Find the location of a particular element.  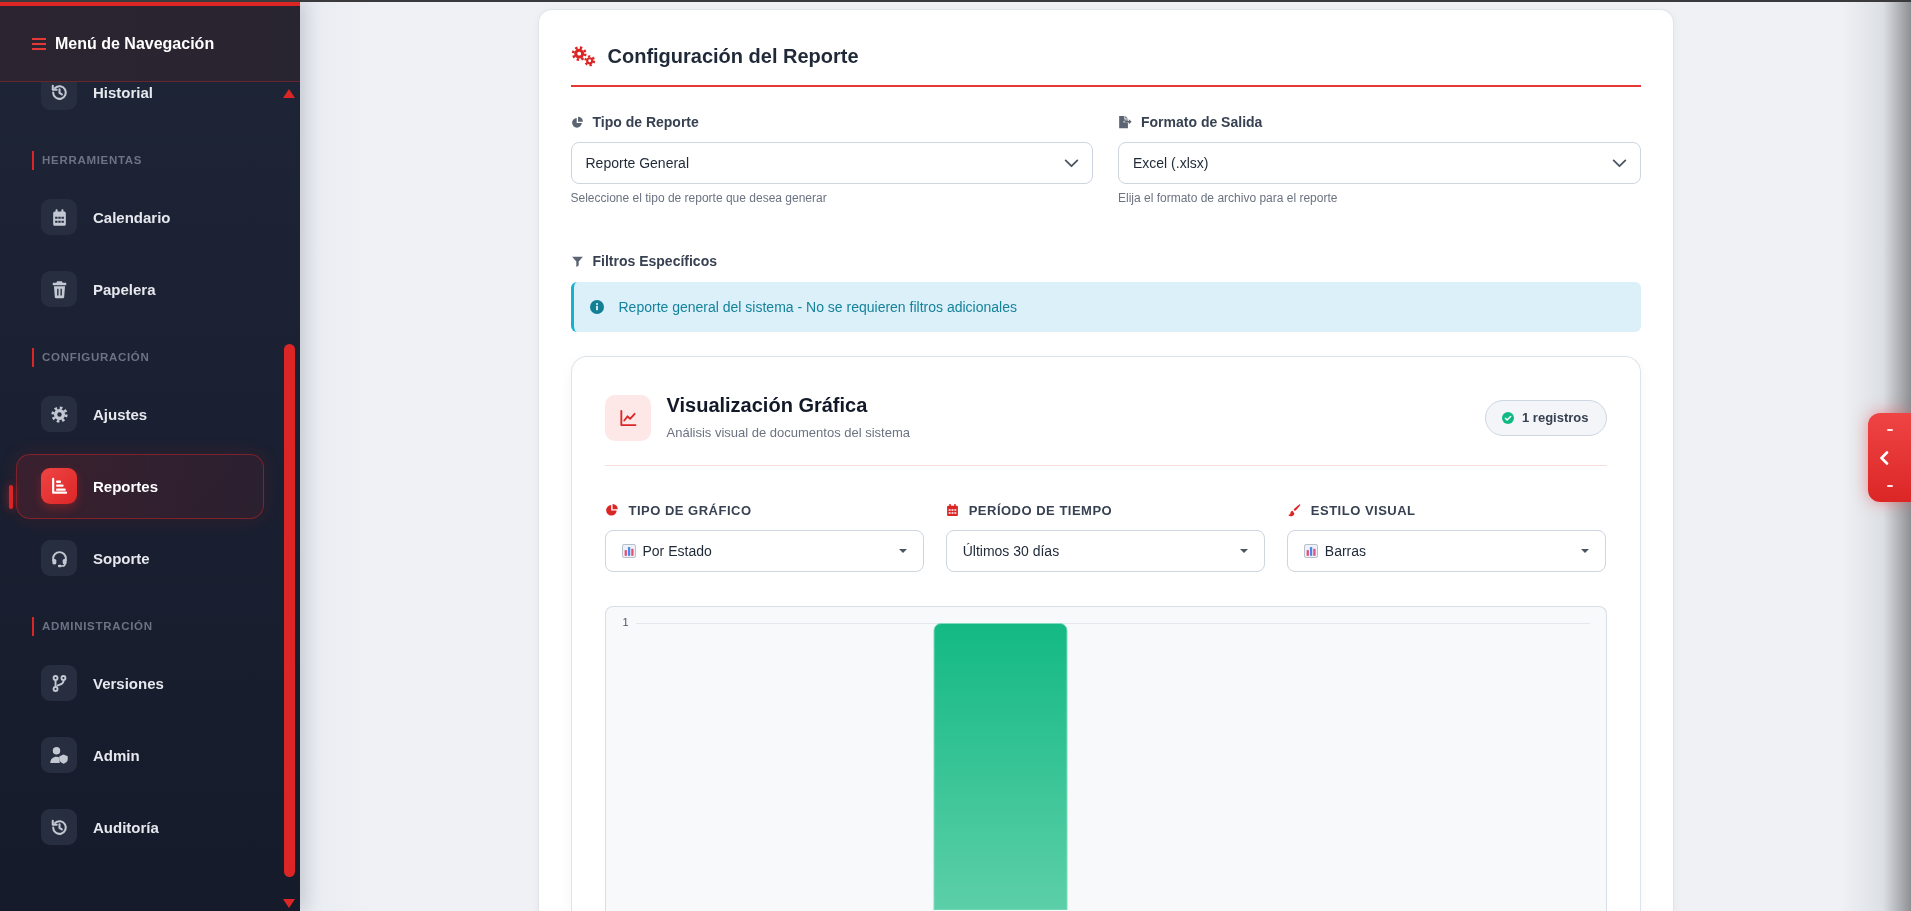

user-shield-icon is located at coordinates (59, 755).